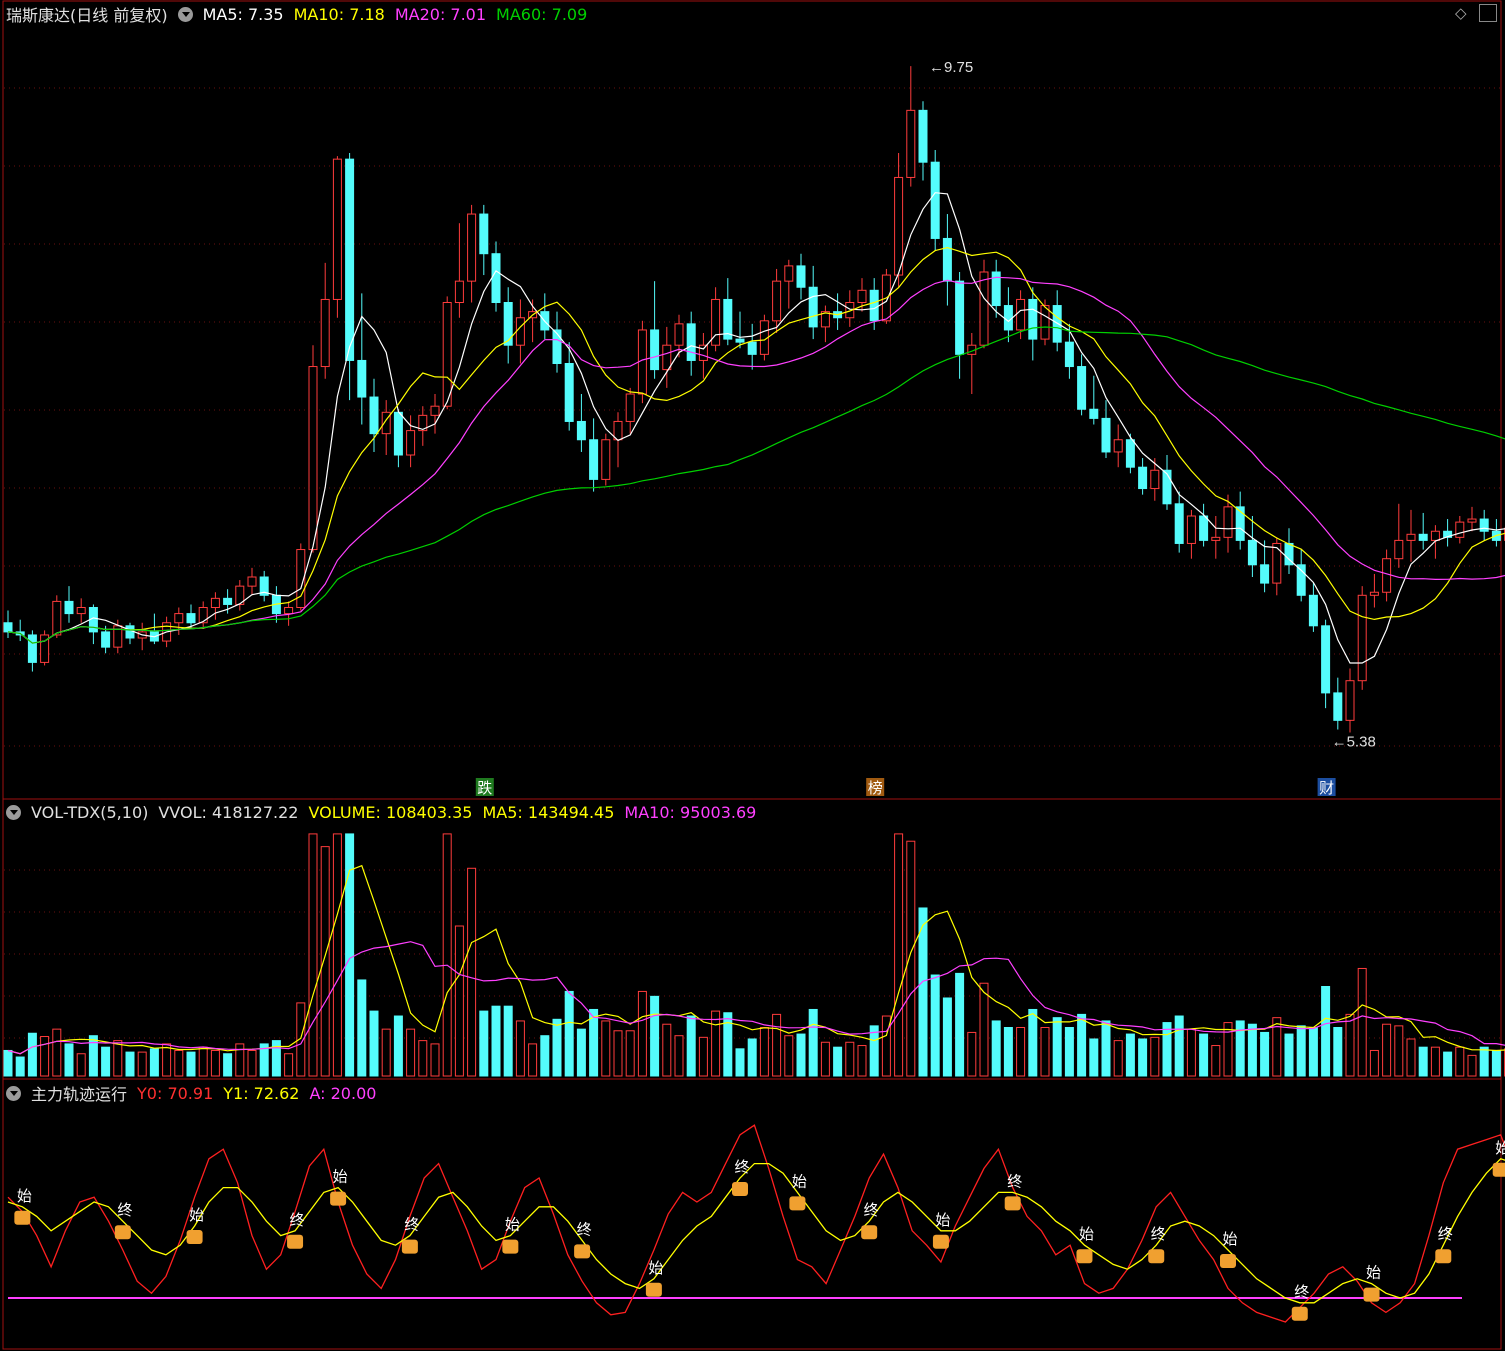 The width and height of the screenshot is (1505, 1351). Describe the element at coordinates (1476, 13) in the screenshot. I see `window-controls: ◇` at that location.